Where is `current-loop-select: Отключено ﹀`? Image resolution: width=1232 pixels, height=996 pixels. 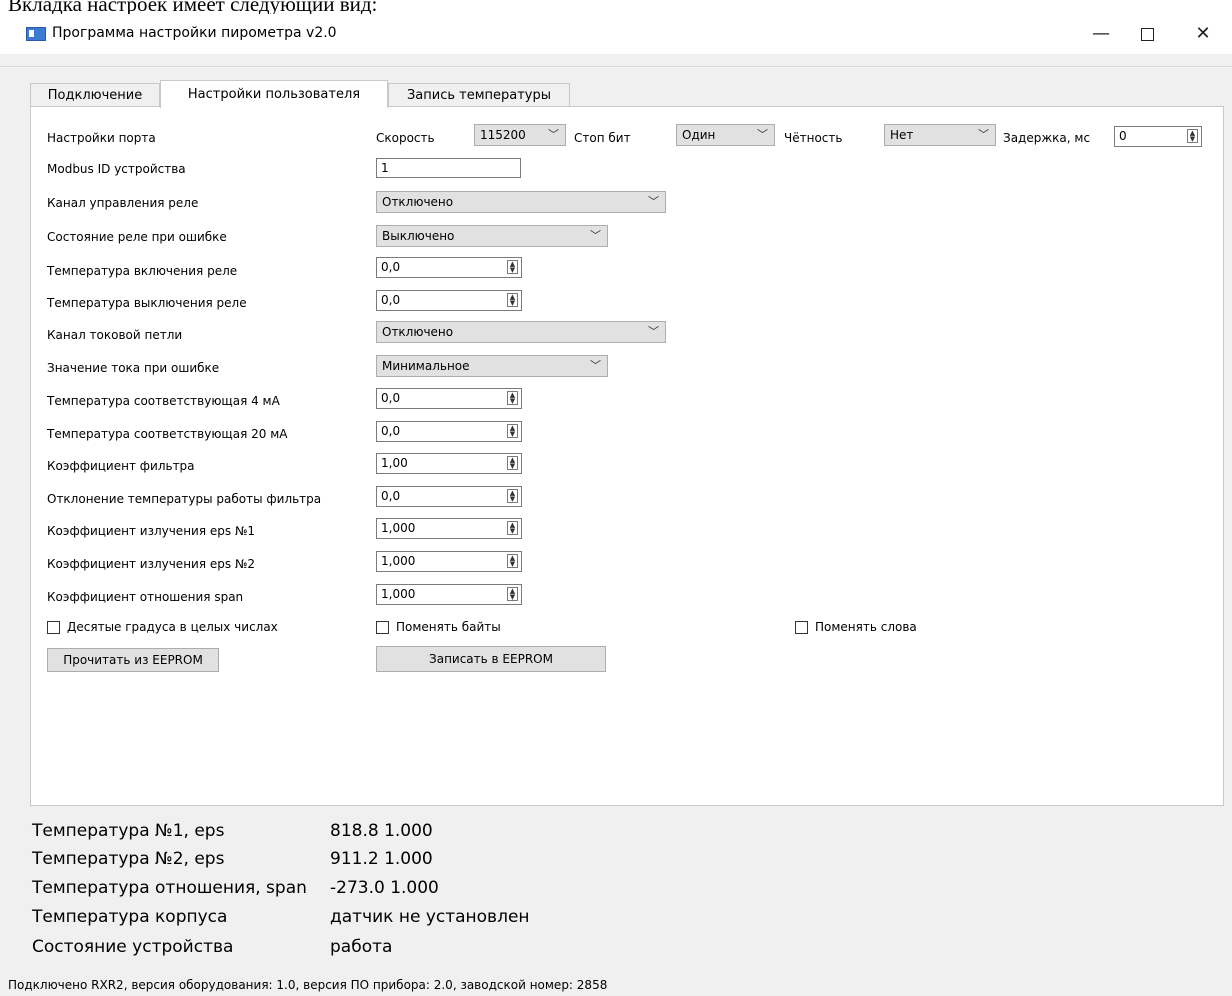
current-loop-select: Отключено ﹀ is located at coordinates (521, 332).